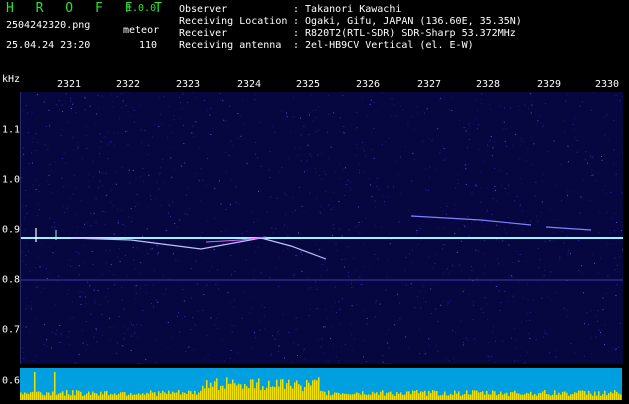 This screenshot has width=629, height=404. Describe the element at coordinates (368, 84) in the screenshot. I see `time-label: 2326` at that location.